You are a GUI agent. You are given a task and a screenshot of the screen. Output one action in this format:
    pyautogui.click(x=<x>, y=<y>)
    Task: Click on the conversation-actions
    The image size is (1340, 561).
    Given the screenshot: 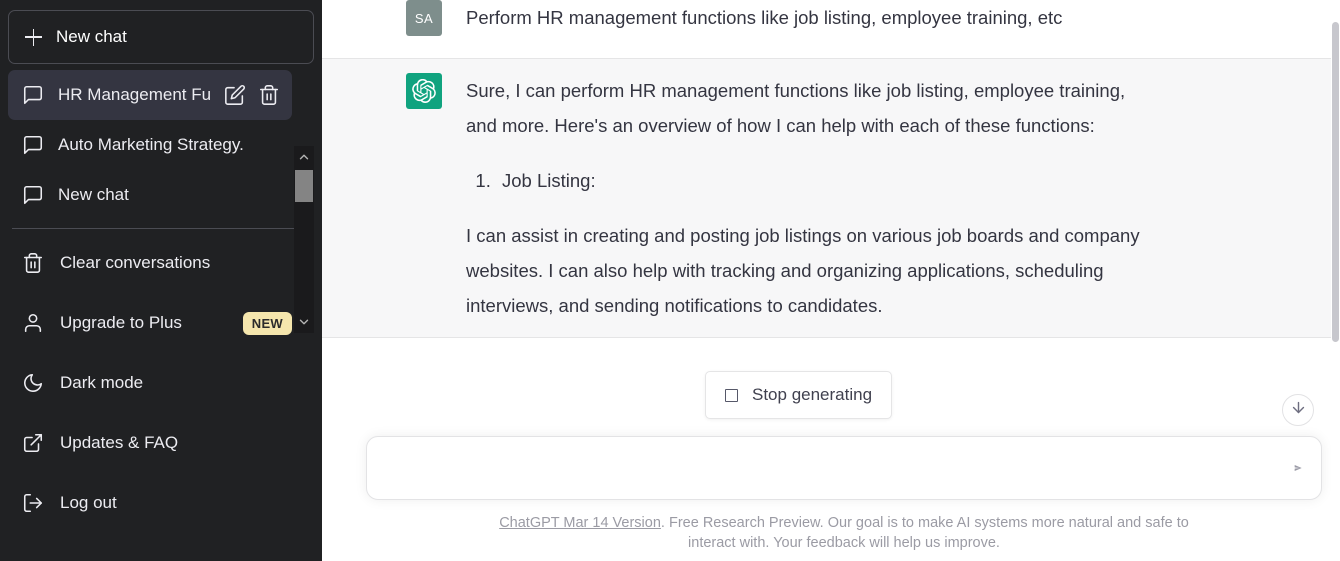 What is the action you would take?
    pyautogui.click(x=252, y=95)
    